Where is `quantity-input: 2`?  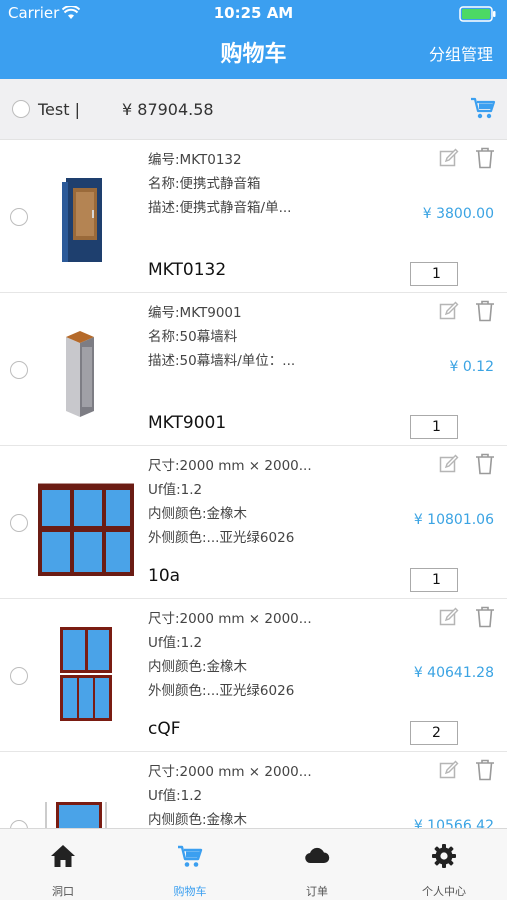 quantity-input: 2 is located at coordinates (434, 733).